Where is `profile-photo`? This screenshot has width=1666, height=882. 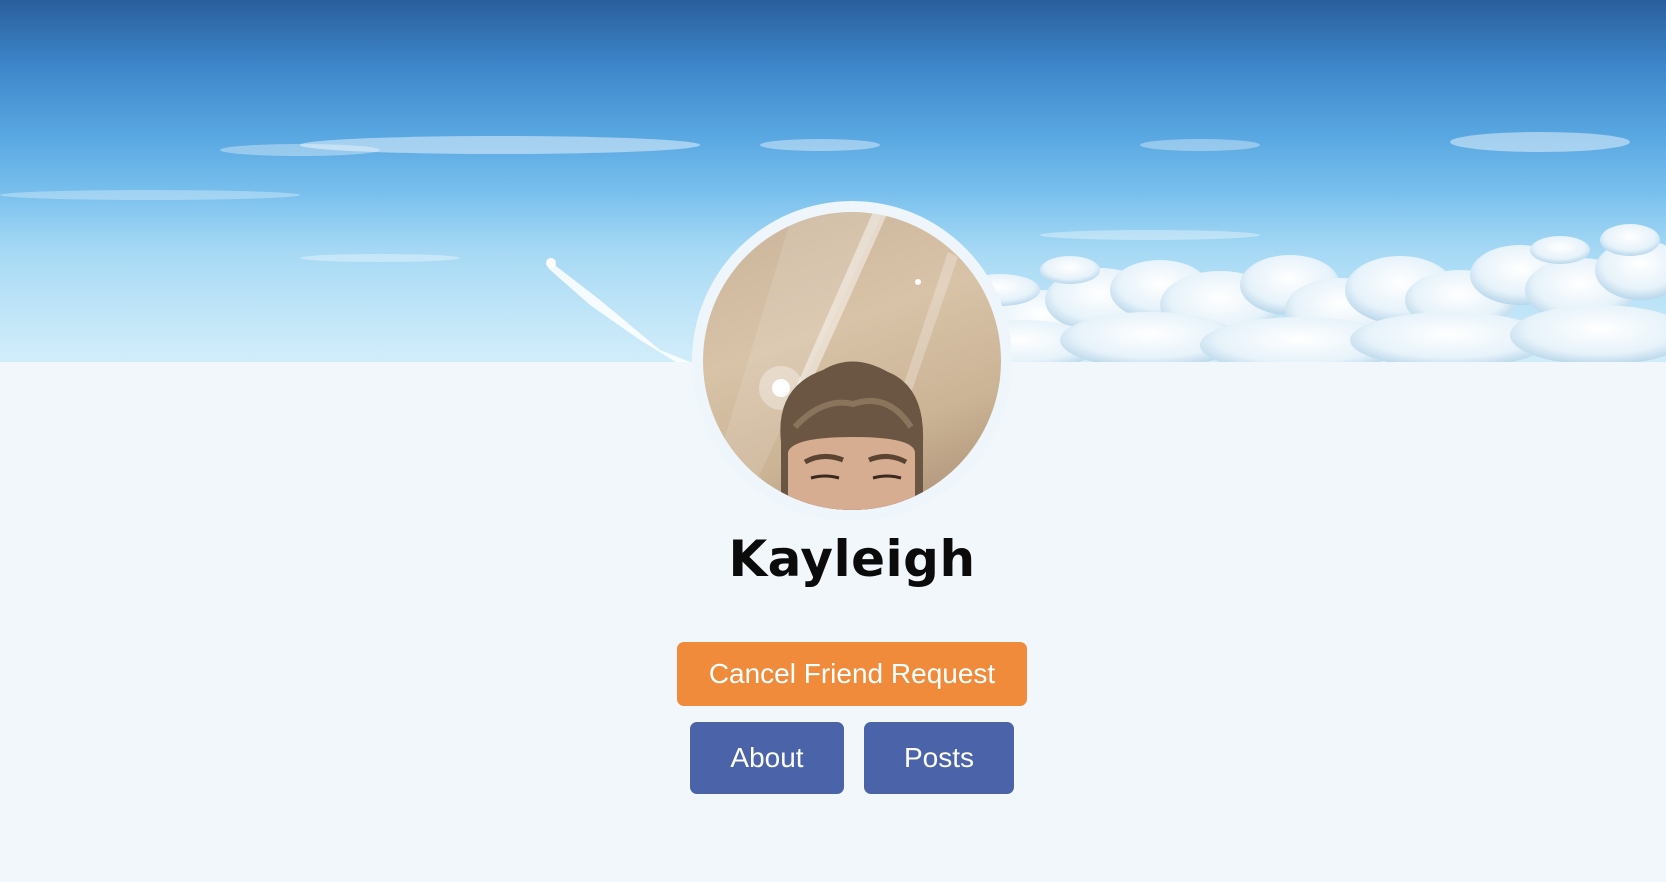 profile-photo is located at coordinates (852, 361).